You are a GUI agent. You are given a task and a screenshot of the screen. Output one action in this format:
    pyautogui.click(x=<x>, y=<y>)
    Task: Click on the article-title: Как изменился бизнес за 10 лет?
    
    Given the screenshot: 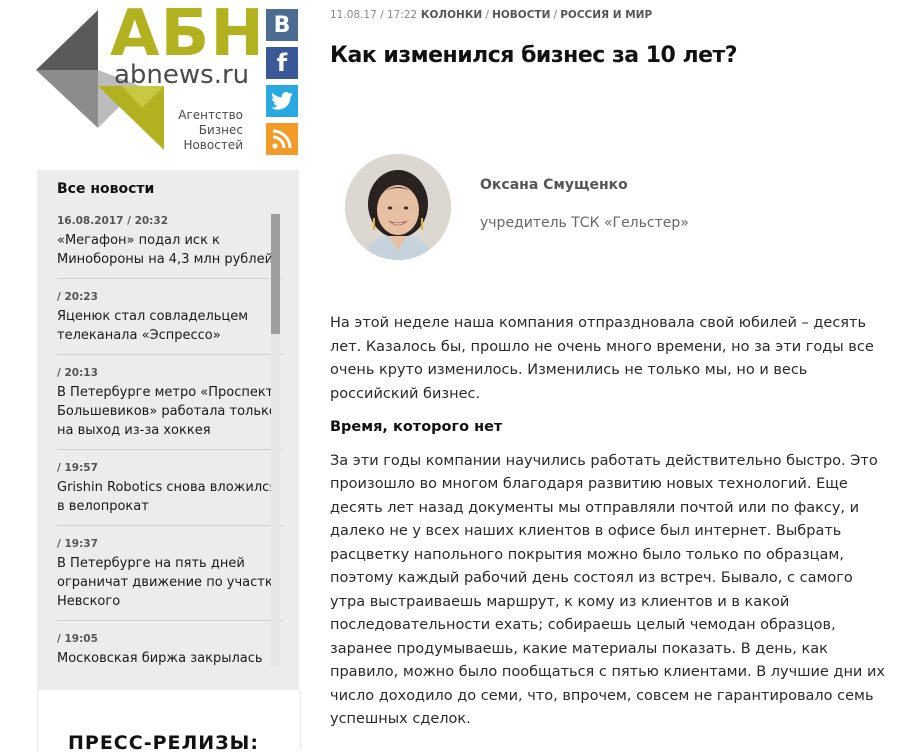 What is the action you would take?
    pyautogui.click(x=534, y=55)
    